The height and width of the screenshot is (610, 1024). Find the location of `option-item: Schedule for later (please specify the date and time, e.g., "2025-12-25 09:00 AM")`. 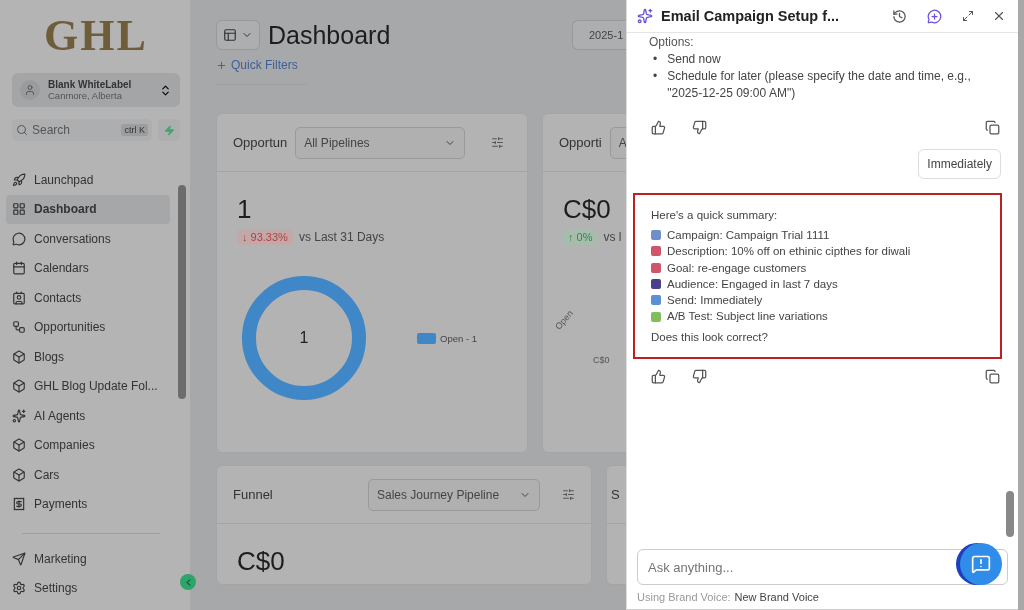

option-item: Schedule for later (please specify the date and time, e.g., "2025-12-25 09:00 AM") is located at coordinates (819, 85).